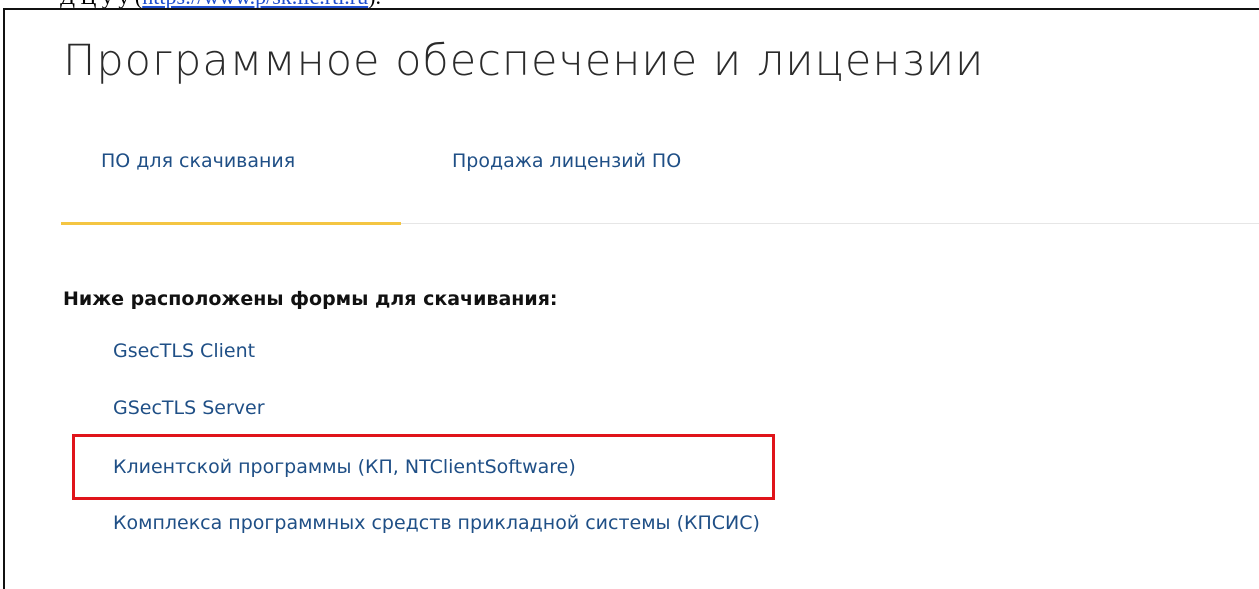 This screenshot has height=589, width=1259. Describe the element at coordinates (189, 408) in the screenshot. I see `download-link-gsectls-server: GSecTLS Server` at that location.